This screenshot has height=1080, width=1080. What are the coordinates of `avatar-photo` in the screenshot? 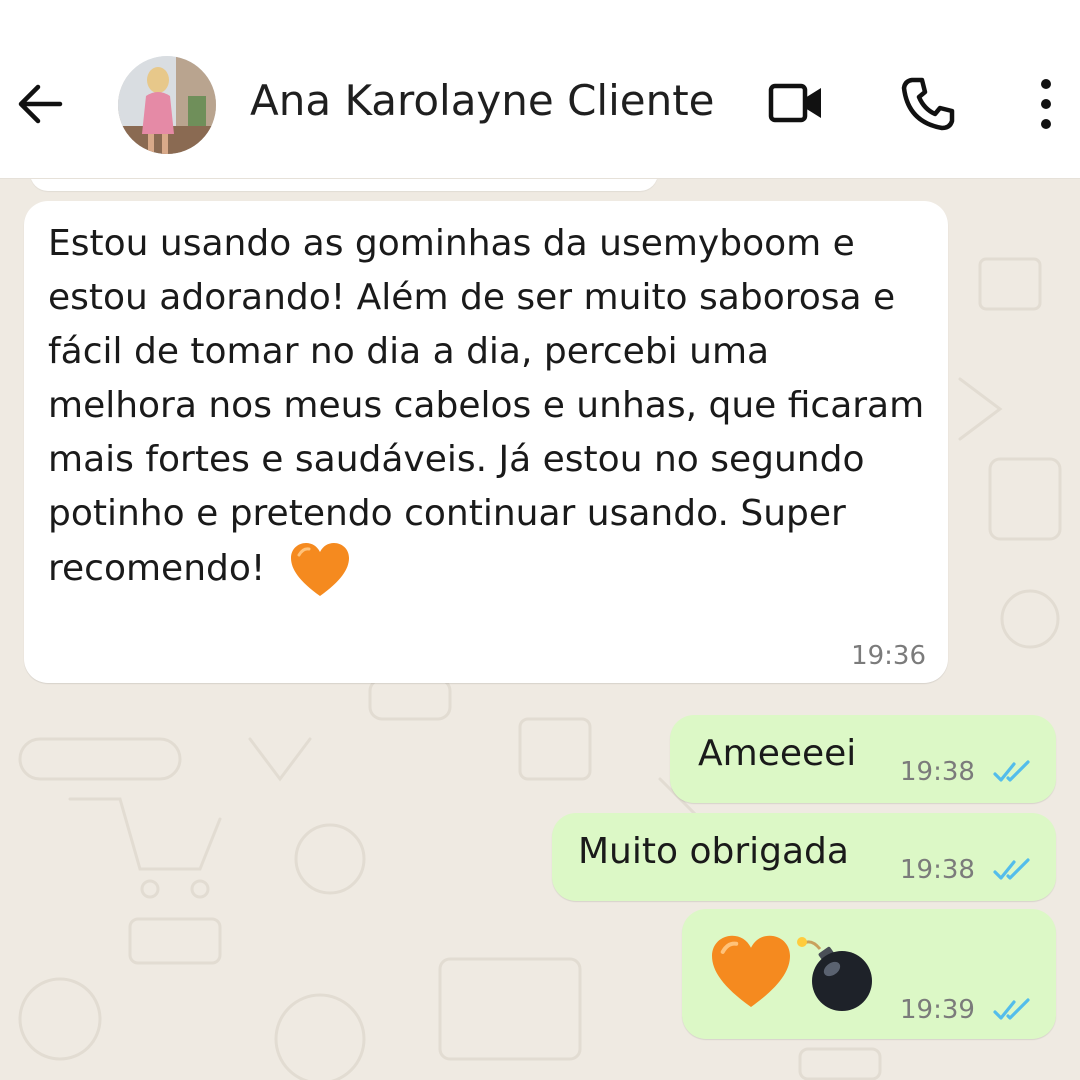 It's located at (167, 105).